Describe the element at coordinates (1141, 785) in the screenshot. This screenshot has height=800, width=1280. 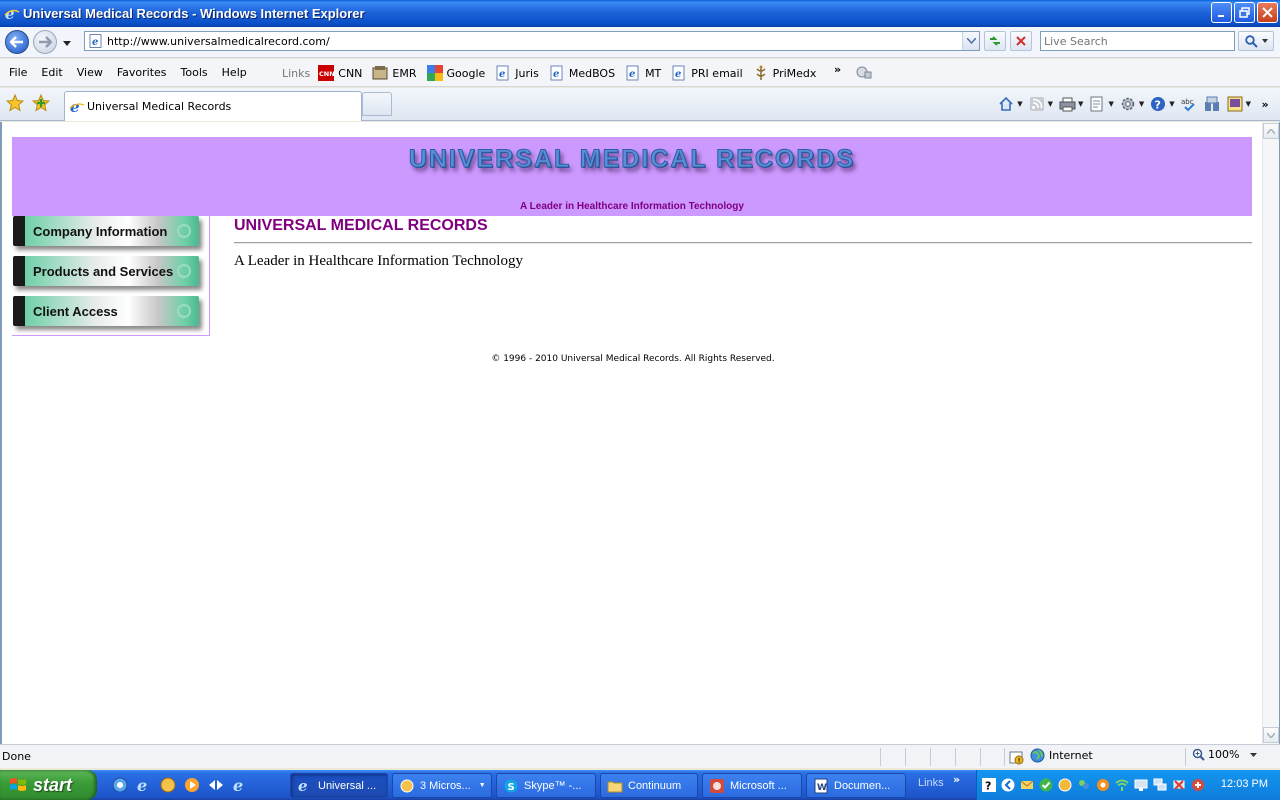
I see `monitor-icon` at that location.